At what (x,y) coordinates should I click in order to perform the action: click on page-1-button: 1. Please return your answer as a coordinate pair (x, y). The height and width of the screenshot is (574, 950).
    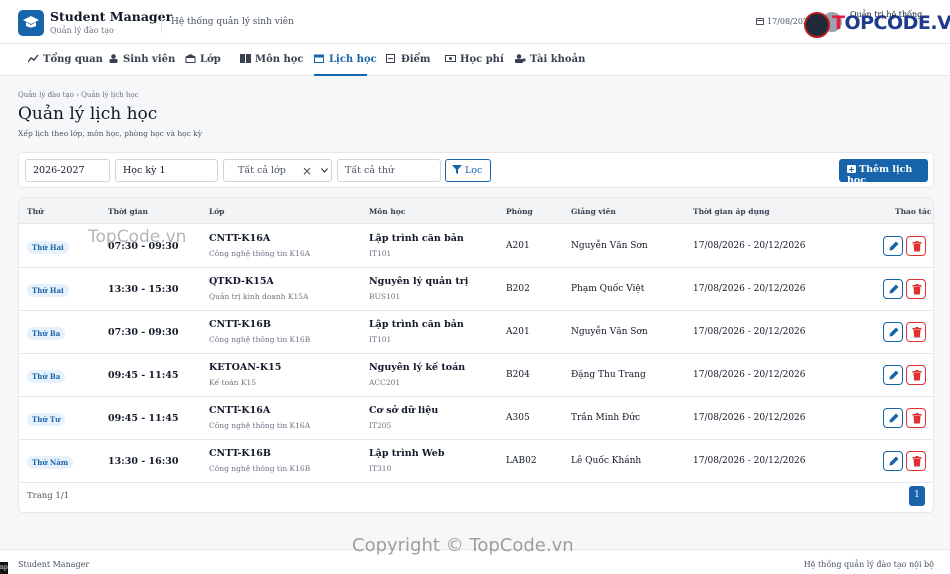
    Looking at the image, I should click on (917, 496).